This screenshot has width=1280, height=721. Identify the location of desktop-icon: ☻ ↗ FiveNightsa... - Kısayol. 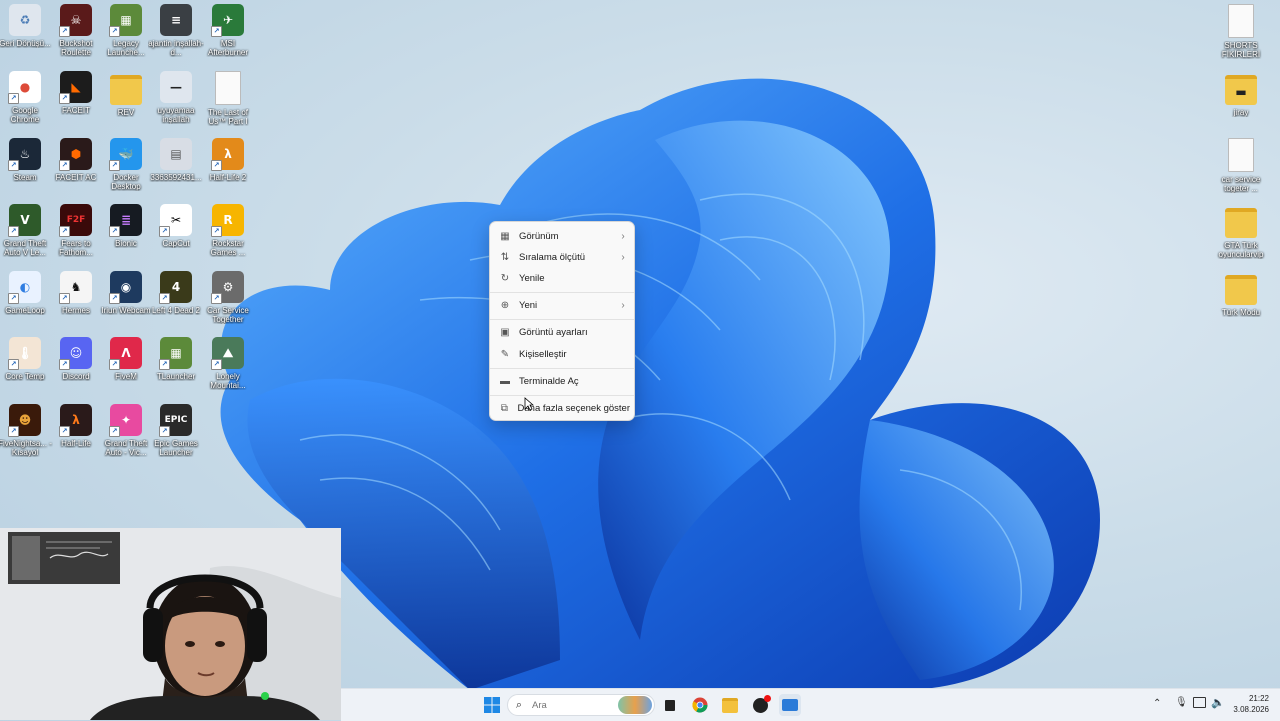
(26, 437).